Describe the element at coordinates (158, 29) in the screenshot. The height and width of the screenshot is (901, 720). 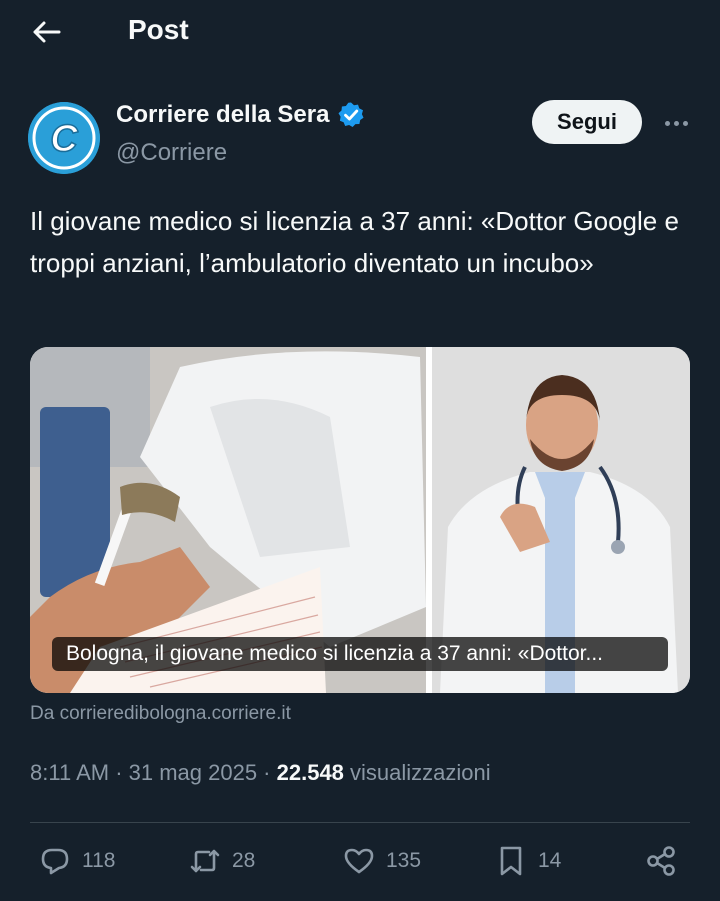
I see `page-title: Post` at that location.